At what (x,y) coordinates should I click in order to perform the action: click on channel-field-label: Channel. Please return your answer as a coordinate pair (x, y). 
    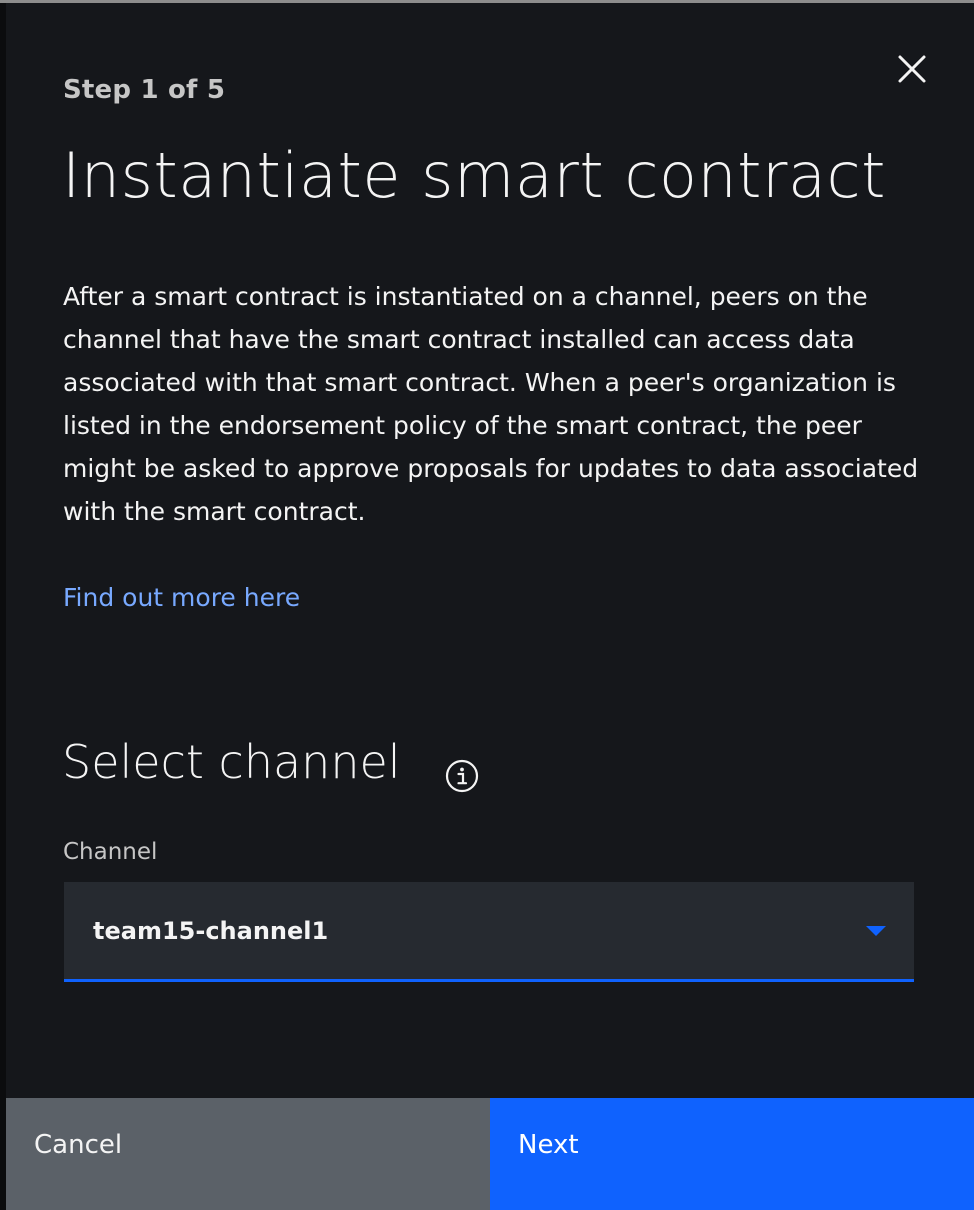
    Looking at the image, I should click on (110, 852).